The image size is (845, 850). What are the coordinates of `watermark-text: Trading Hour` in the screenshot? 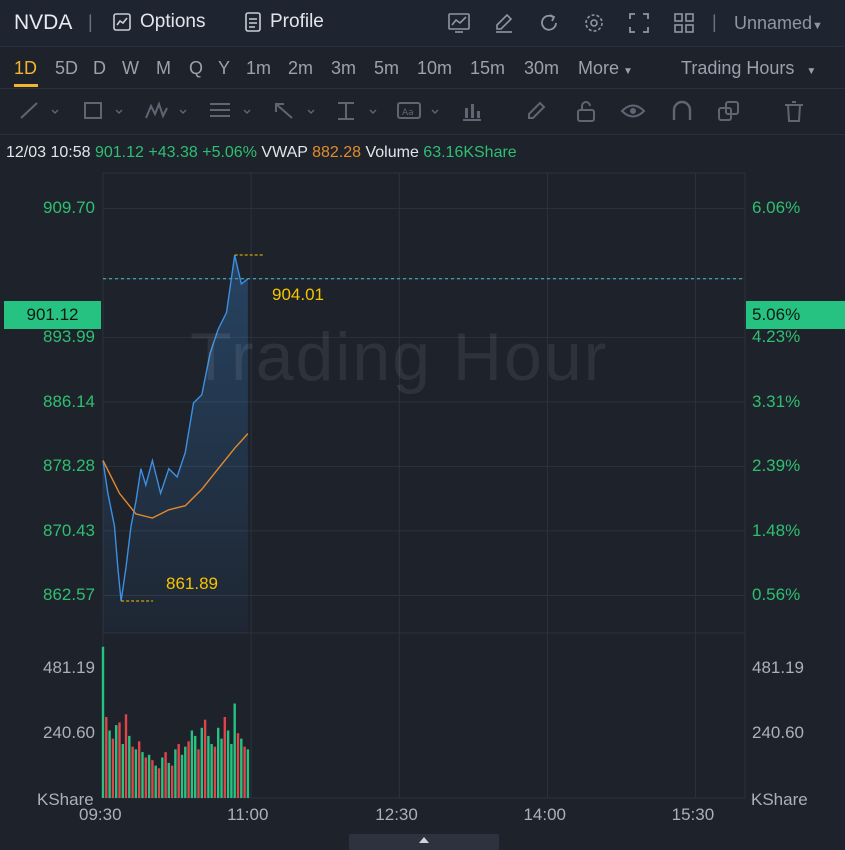 It's located at (399, 357).